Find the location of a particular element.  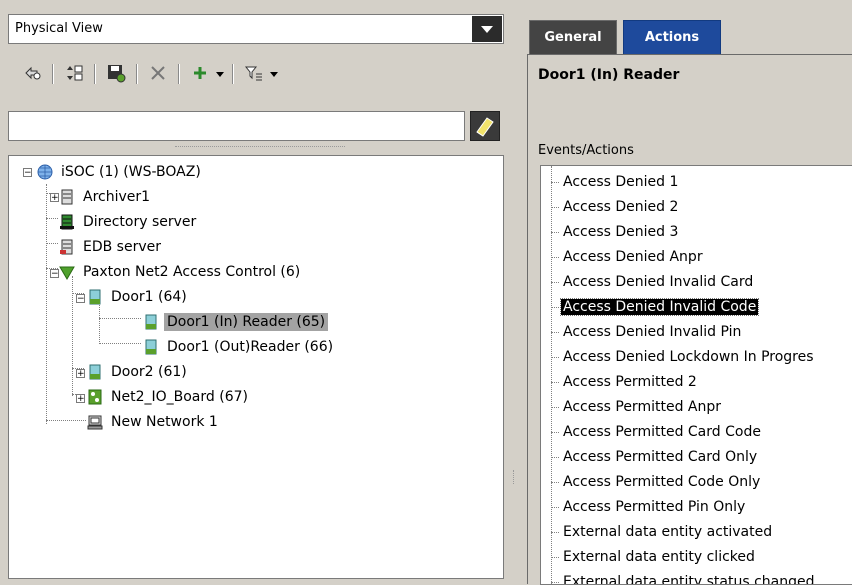

navigate-icon is located at coordinates (32, 73).